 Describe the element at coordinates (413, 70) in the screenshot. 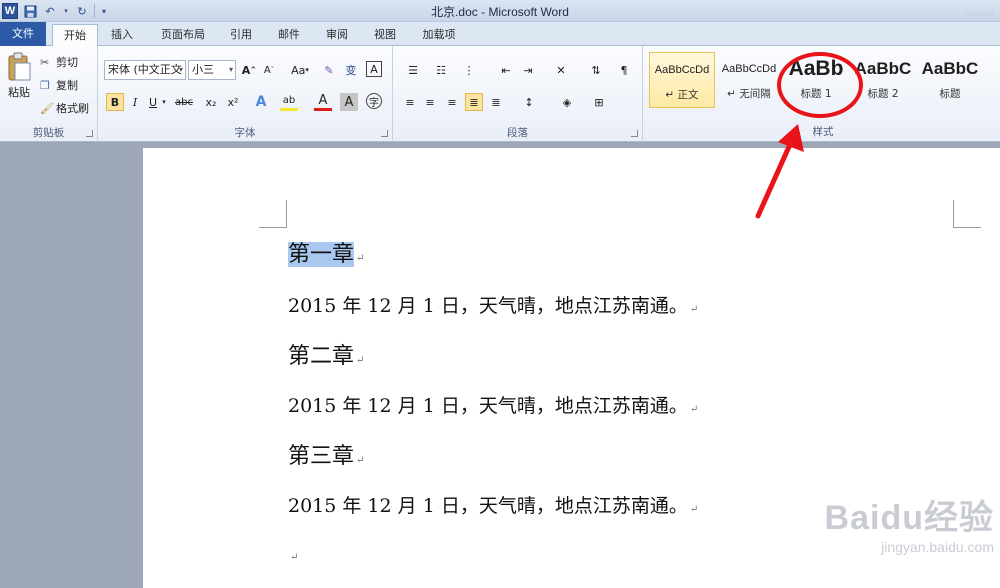

I see `bullets-icon: ☰` at that location.